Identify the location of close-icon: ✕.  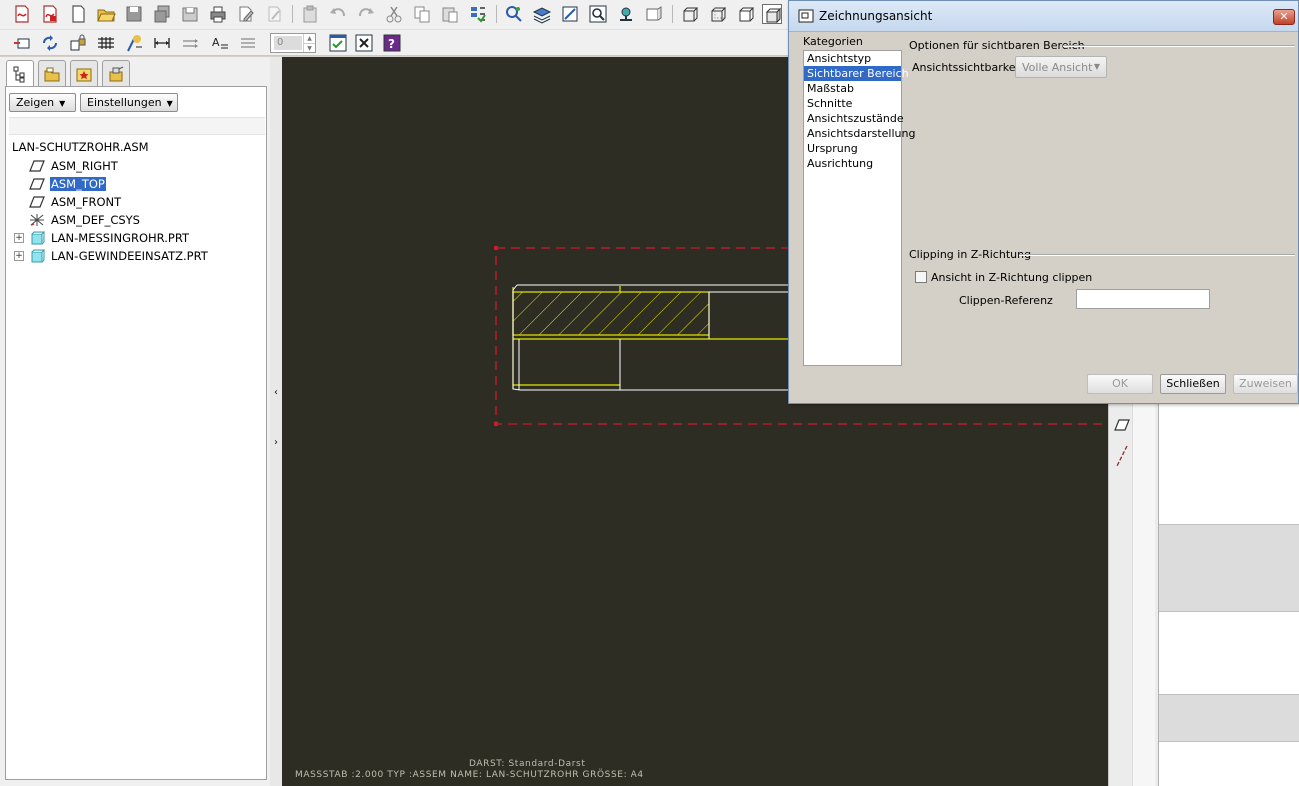
(1284, 16).